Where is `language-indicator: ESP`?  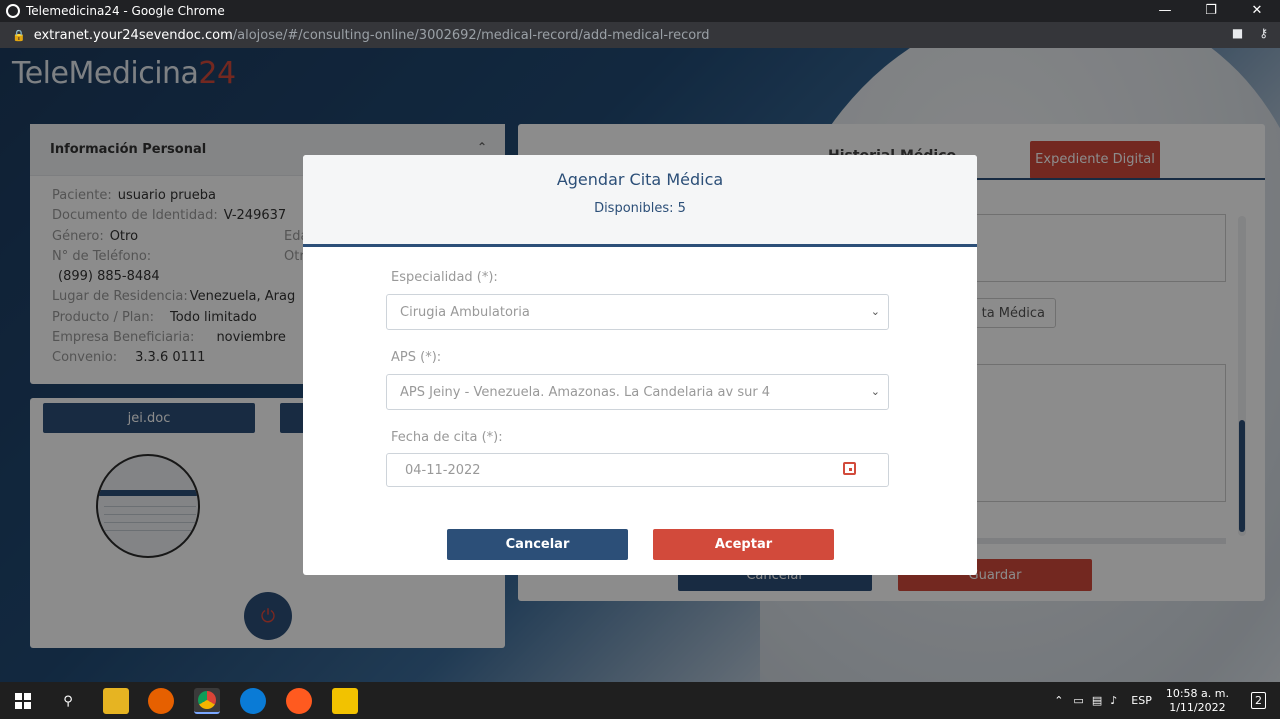
language-indicator: ESP is located at coordinates (1141, 700).